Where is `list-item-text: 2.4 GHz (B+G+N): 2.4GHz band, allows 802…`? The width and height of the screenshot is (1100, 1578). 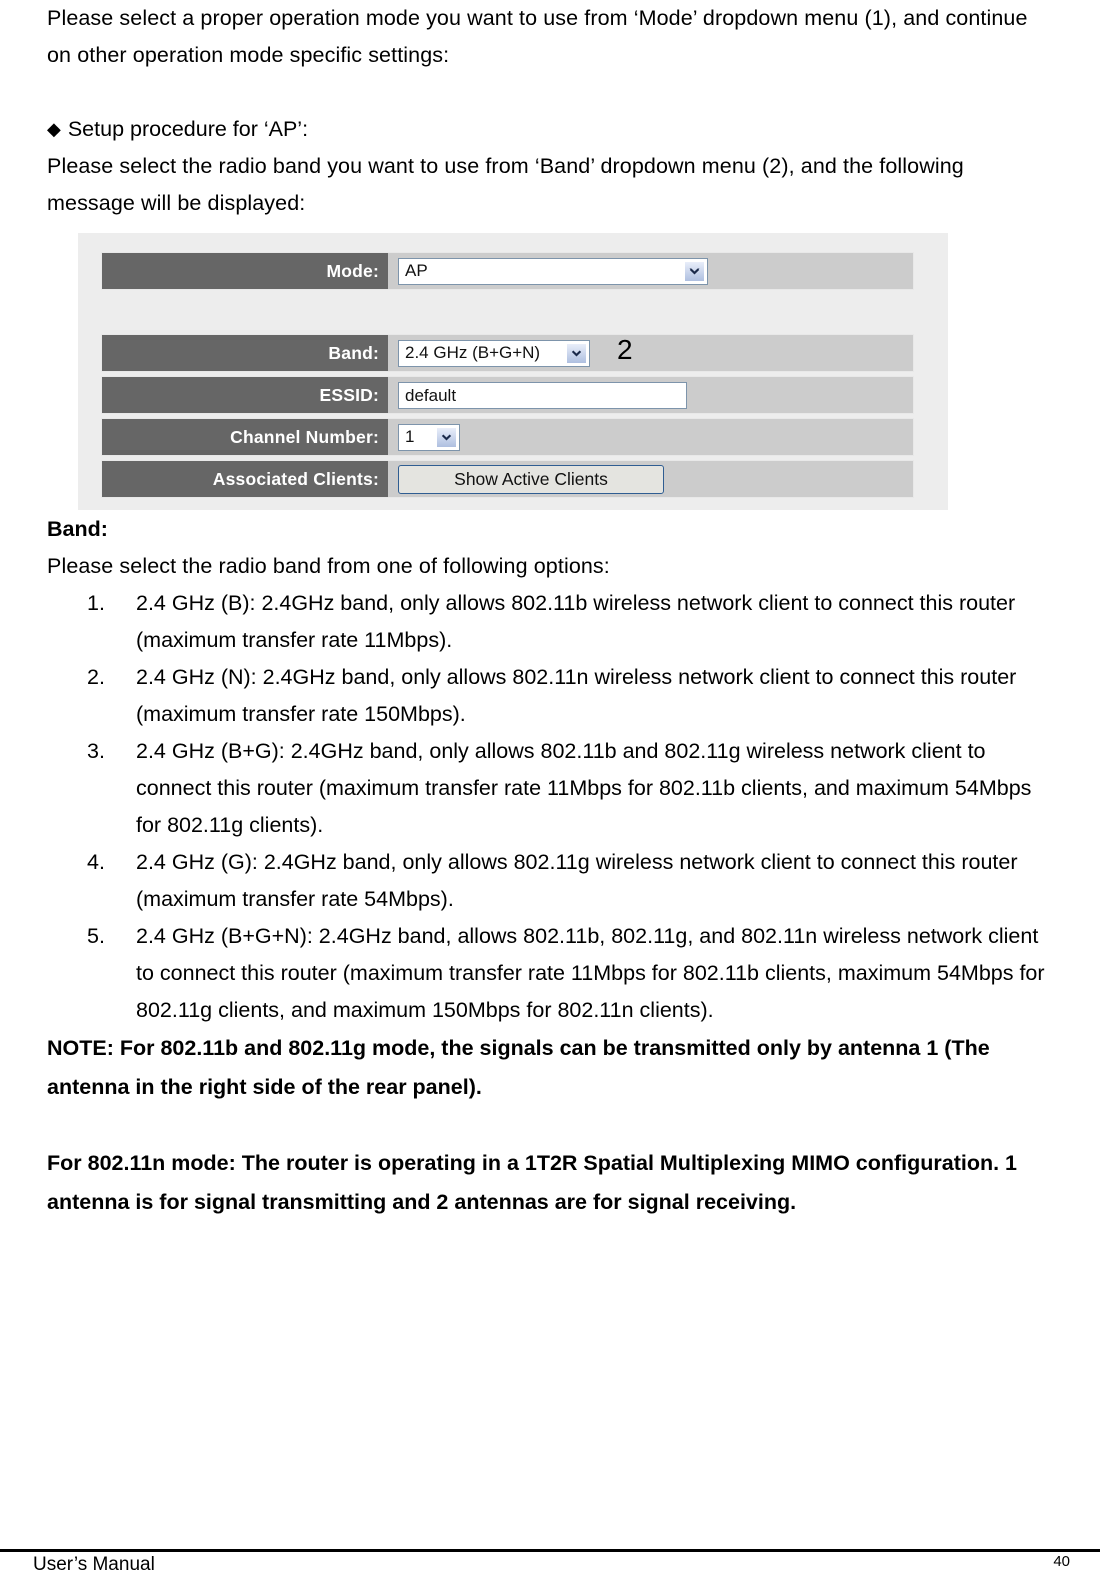
list-item-text: 2.4 GHz (B+G+N): 2.4GHz band, allows 802… is located at coordinates (590, 973).